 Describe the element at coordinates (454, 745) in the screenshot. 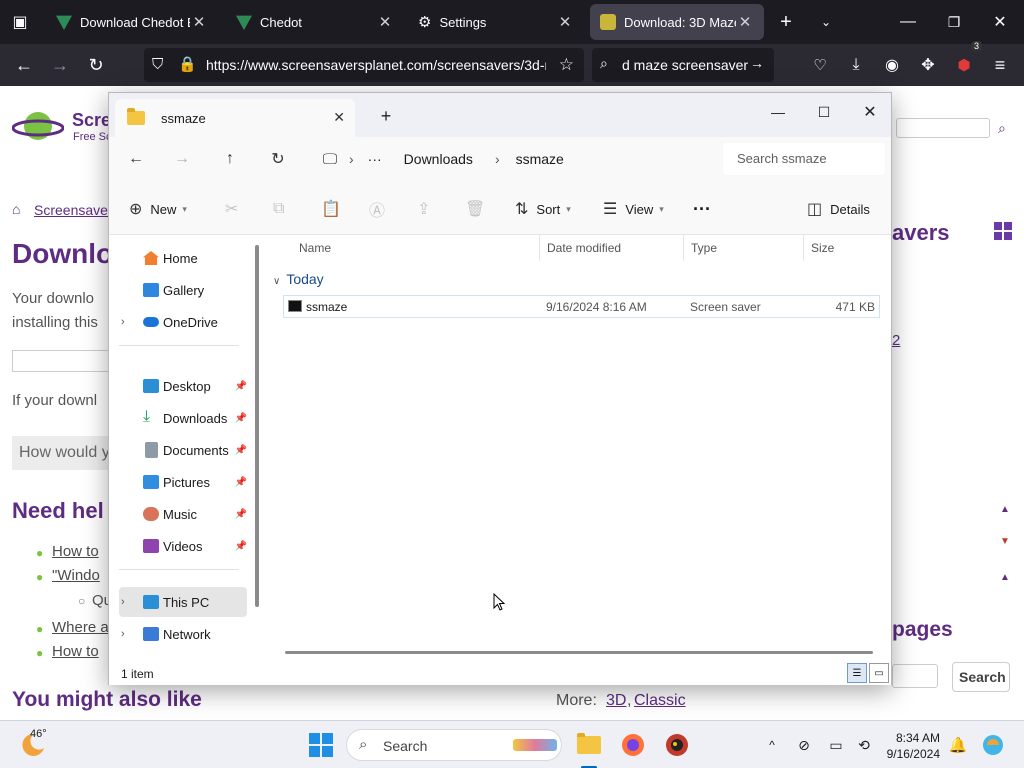

I see `taskbar-search: ⌕ Search` at that location.